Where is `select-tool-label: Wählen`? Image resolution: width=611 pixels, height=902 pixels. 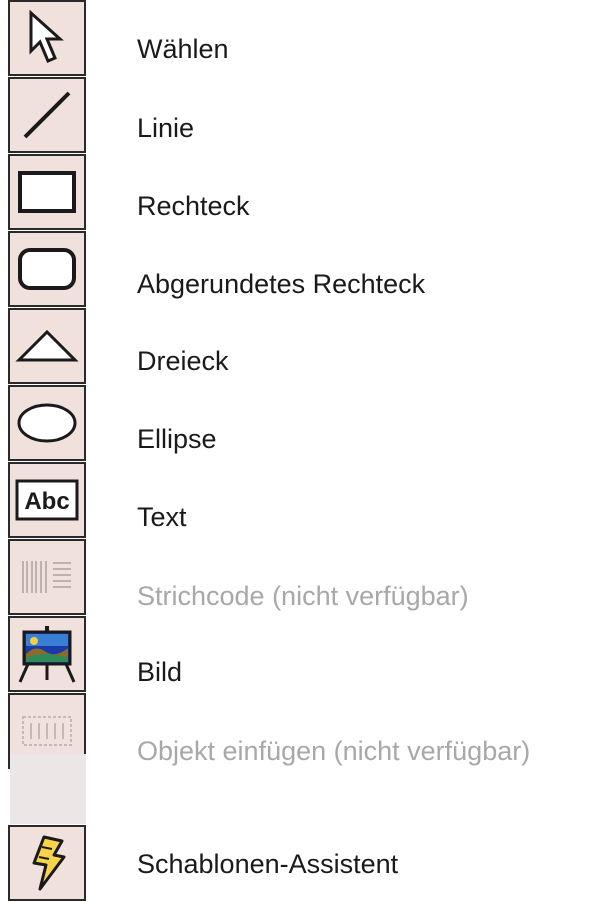
select-tool-label: Wählen is located at coordinates (183, 49).